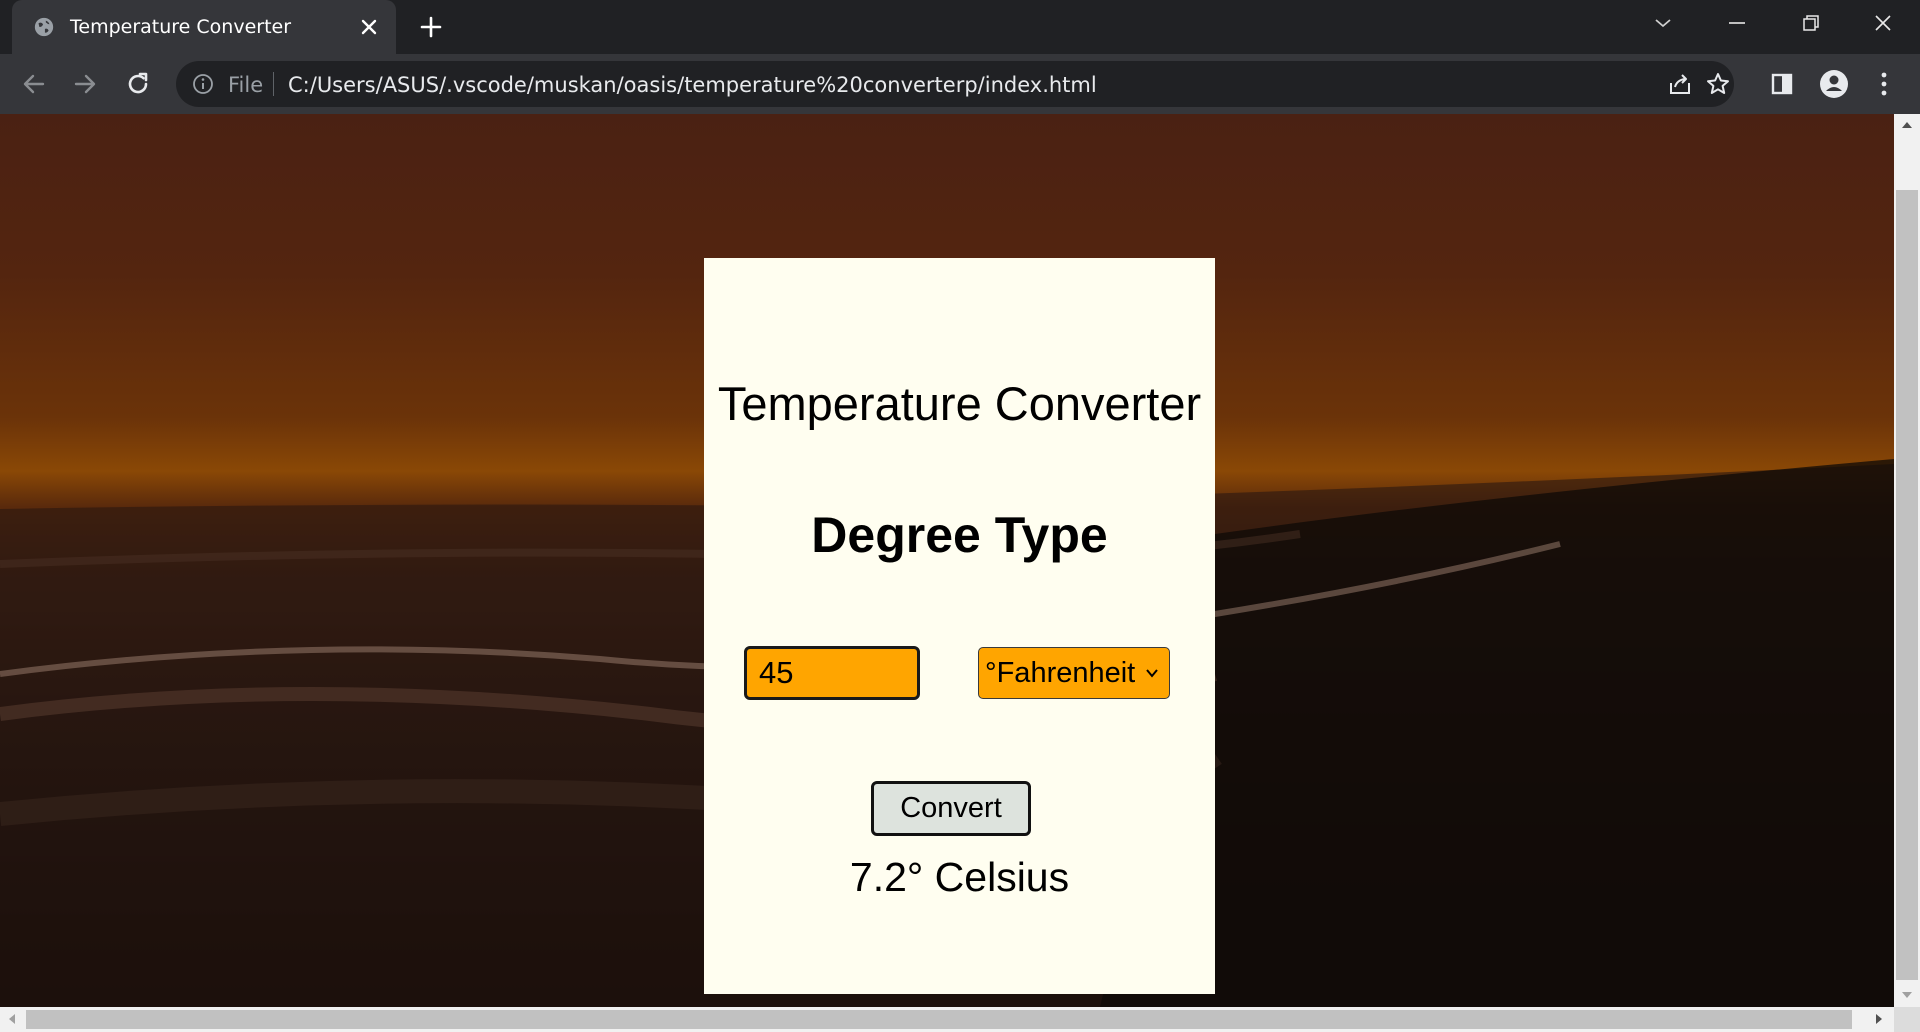 The image size is (1920, 1032). What do you see at coordinates (939, 1019) in the screenshot?
I see `horizontal-scroll-thumb` at bounding box center [939, 1019].